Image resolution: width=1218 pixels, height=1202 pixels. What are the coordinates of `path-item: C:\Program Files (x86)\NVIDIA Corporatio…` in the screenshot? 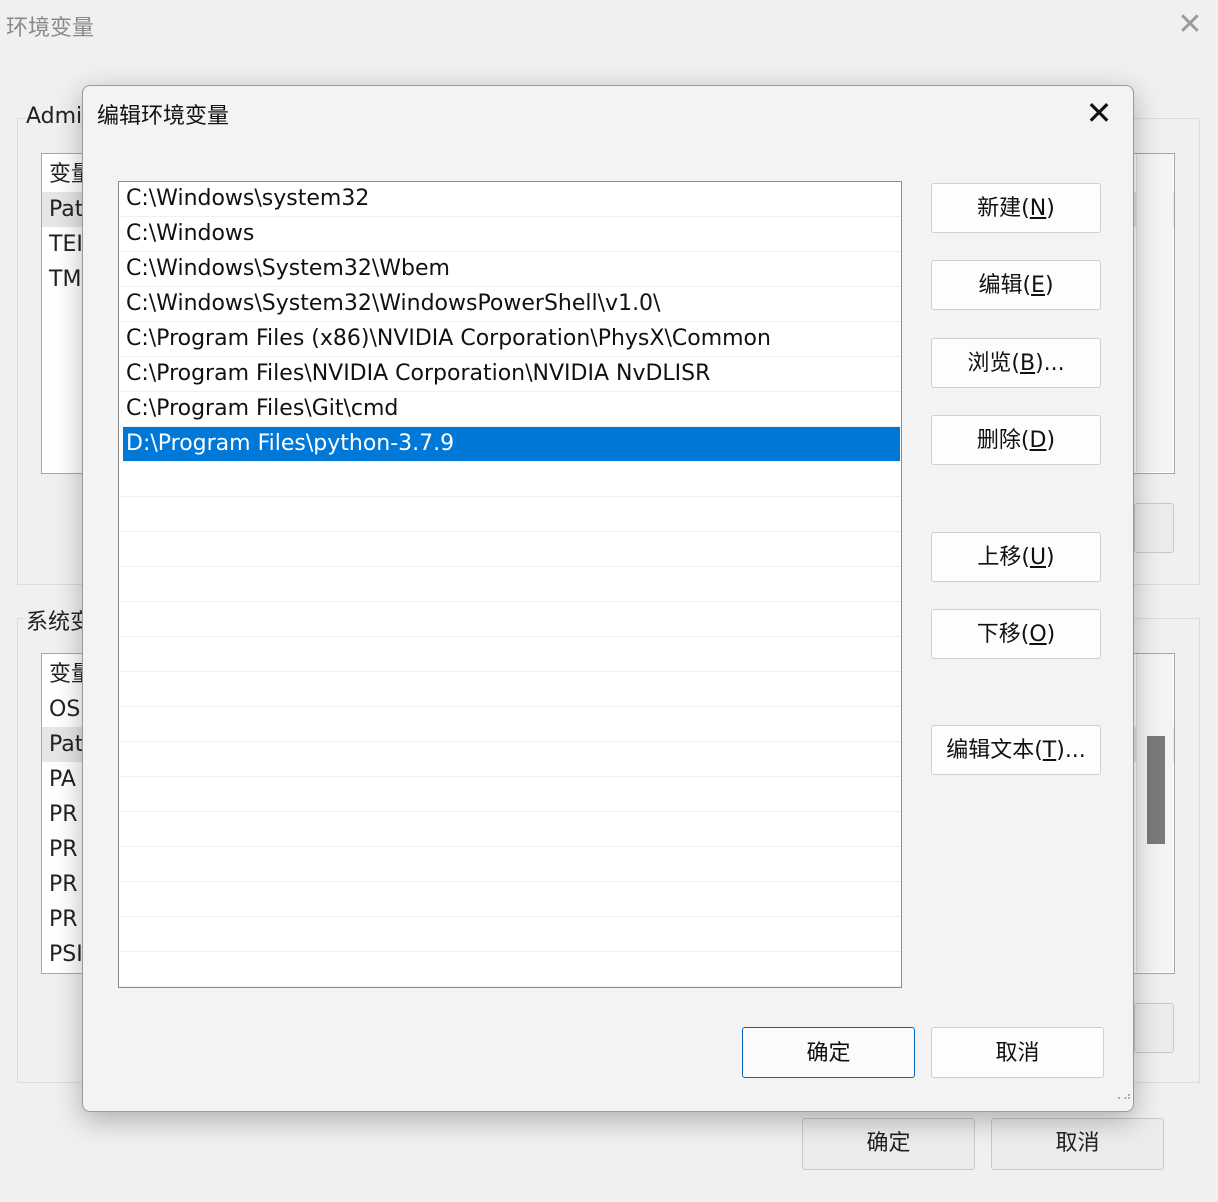 It's located at (510, 339).